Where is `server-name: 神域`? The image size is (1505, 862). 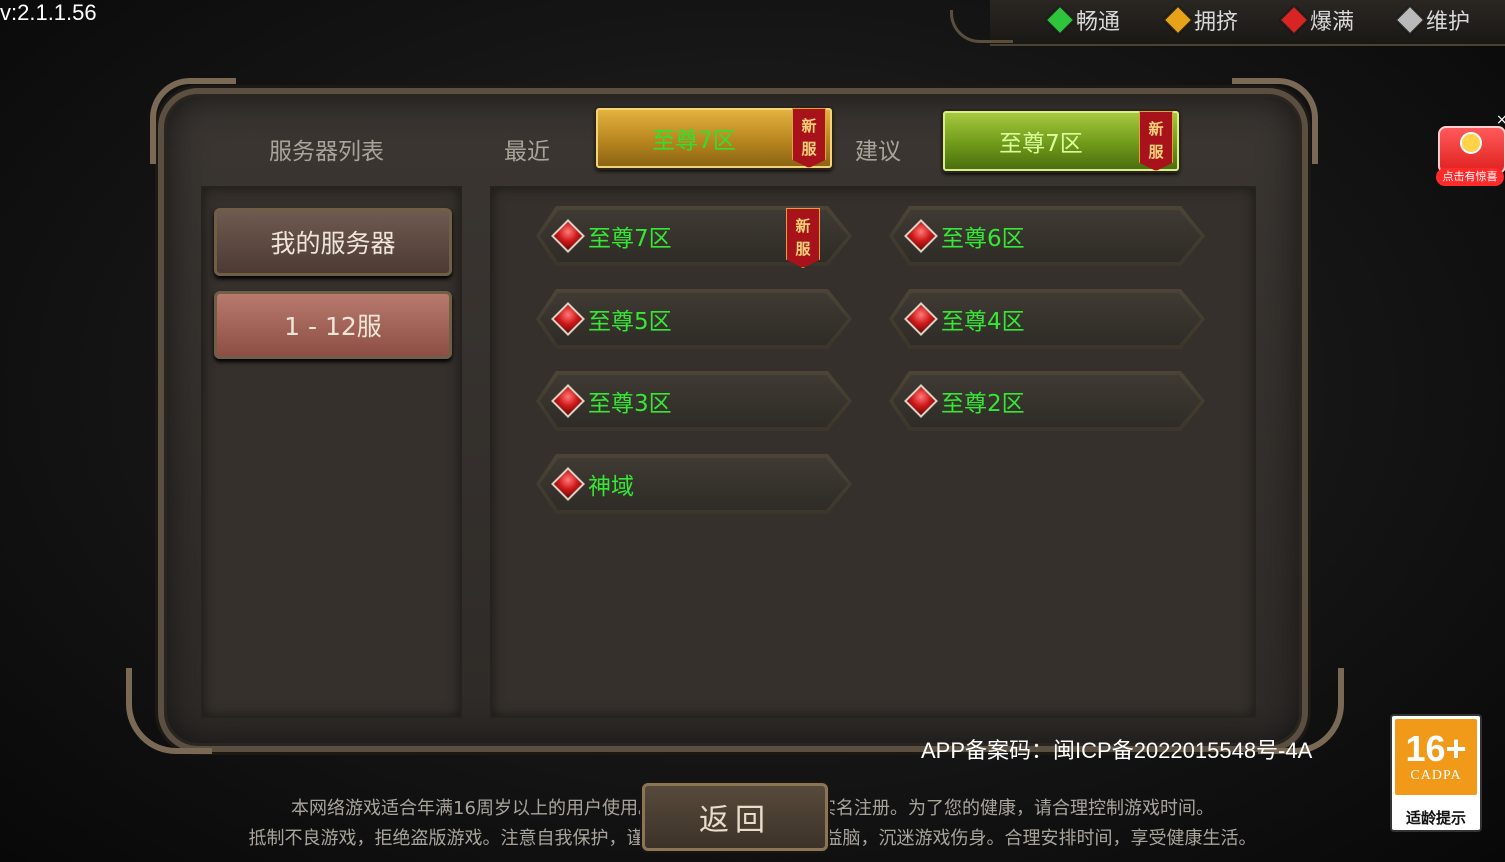 server-name: 神域 is located at coordinates (611, 487).